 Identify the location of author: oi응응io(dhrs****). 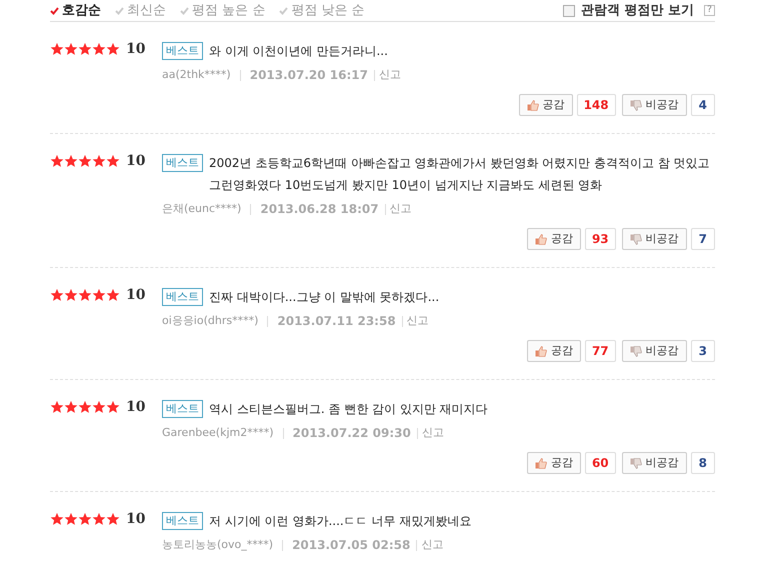
(210, 320).